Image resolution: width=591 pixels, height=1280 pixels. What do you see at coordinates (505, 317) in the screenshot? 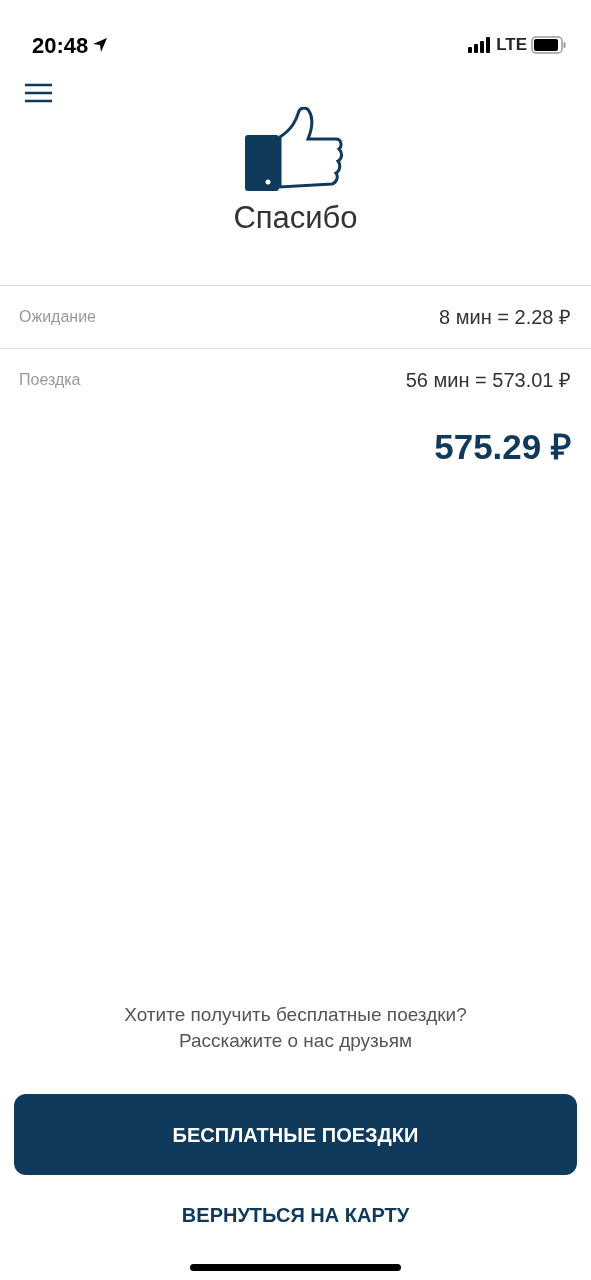
I see `charge-value: 8 мин = 2.28 ₽` at bounding box center [505, 317].